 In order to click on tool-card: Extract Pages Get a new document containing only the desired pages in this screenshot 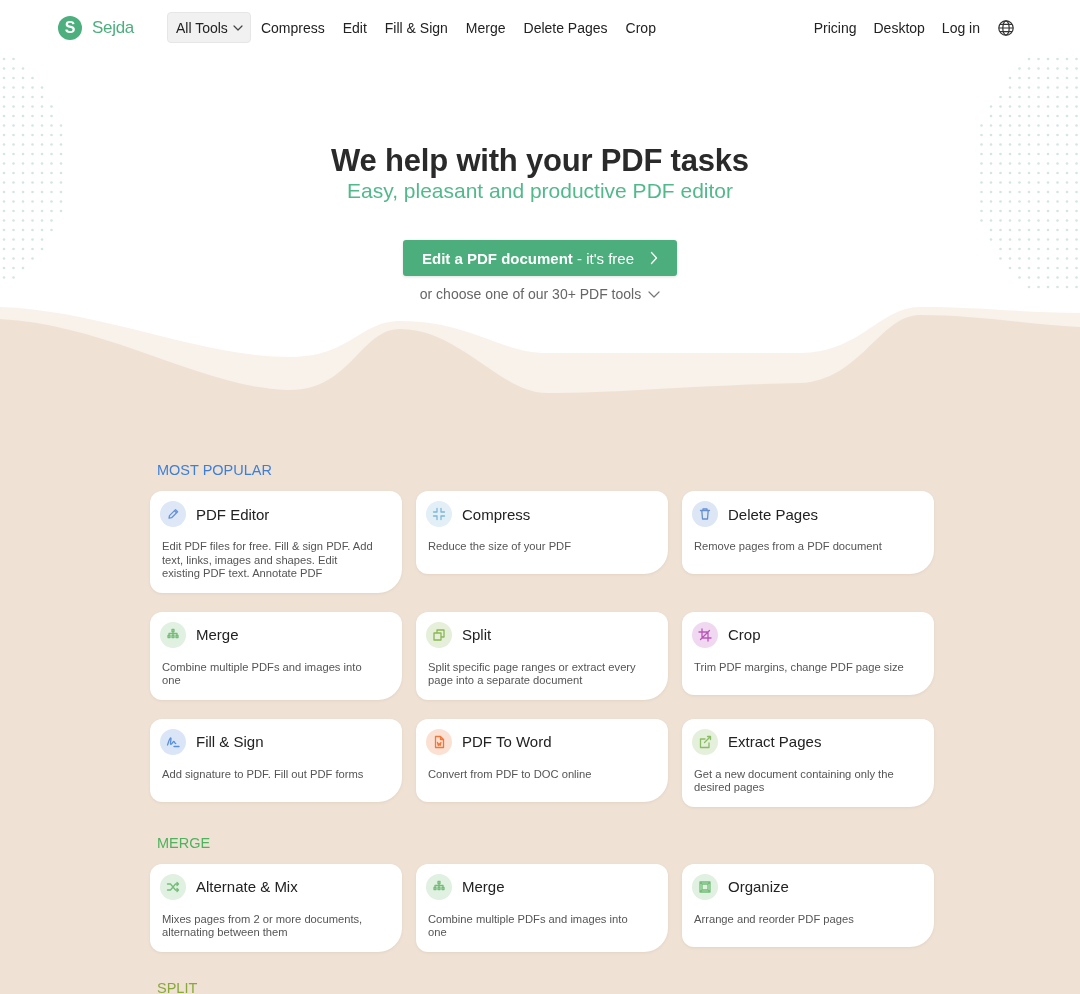, I will do `click(808, 762)`.